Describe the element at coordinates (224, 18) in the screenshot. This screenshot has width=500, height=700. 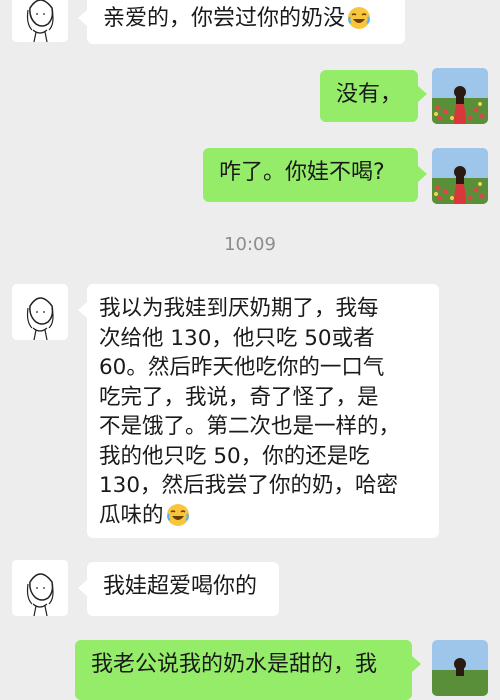
I see `message-text: 亲爱的，你尝过你的奶没` at that location.